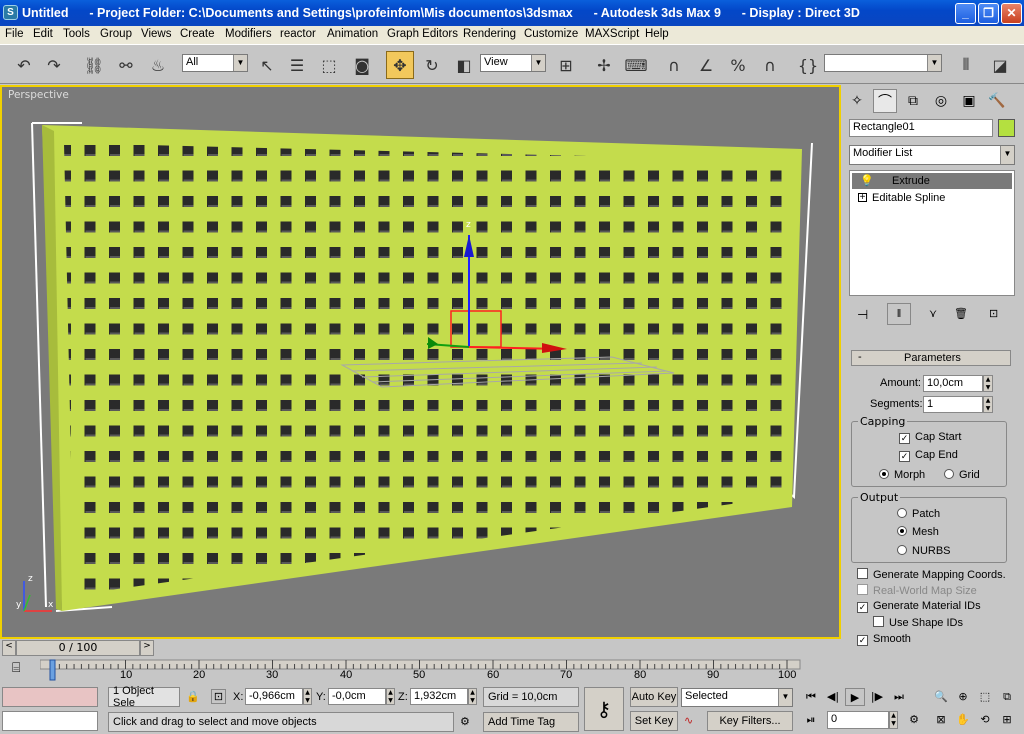 Image resolution: width=1024 pixels, height=734 pixels. Describe the element at coordinates (962, 475) in the screenshot. I see `grid-radio: Grid` at that location.